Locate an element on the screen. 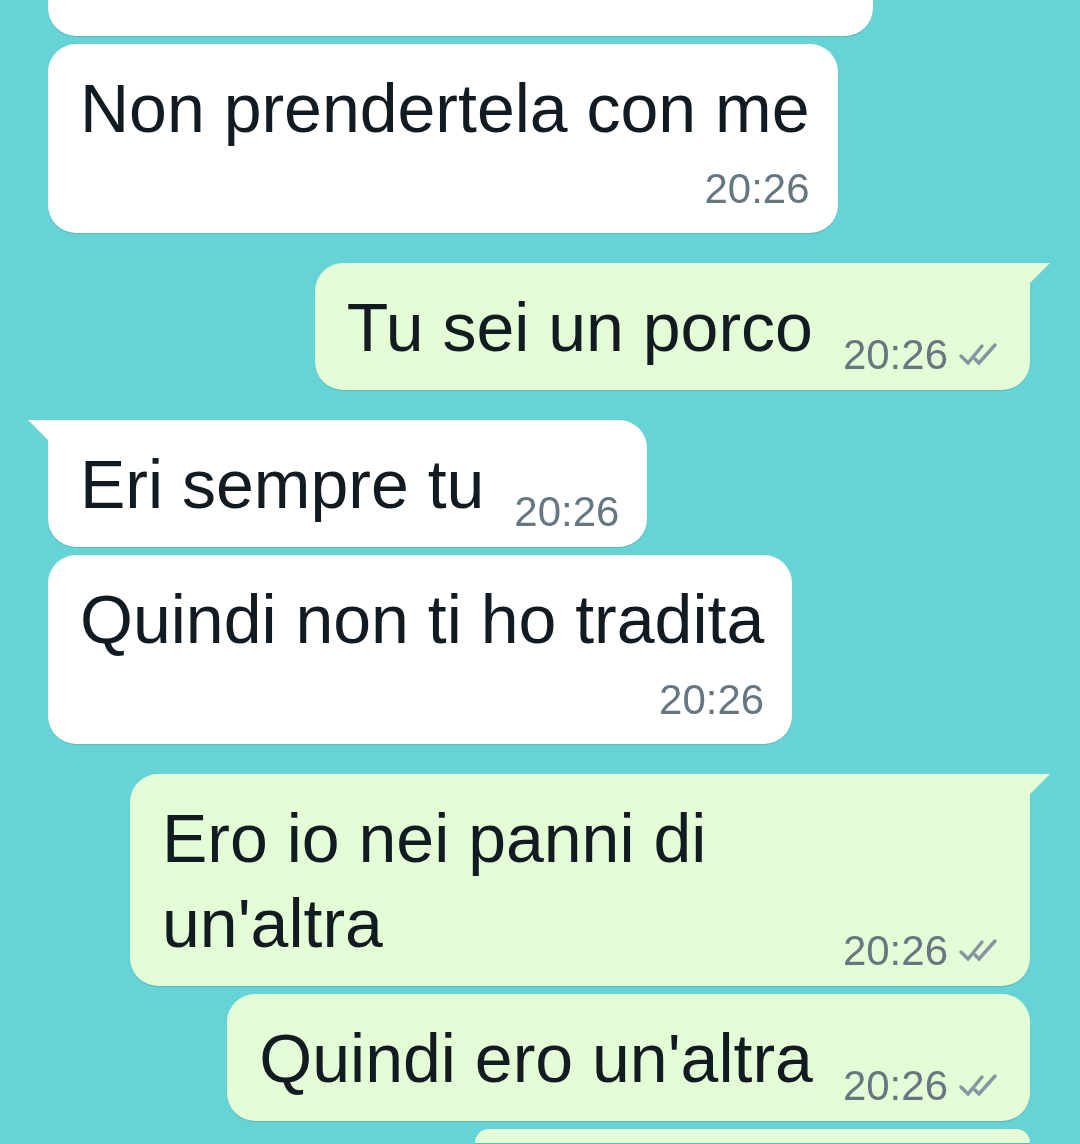 The image size is (1080, 1144). message-text: Non prendertela con me is located at coordinates (445, 108).